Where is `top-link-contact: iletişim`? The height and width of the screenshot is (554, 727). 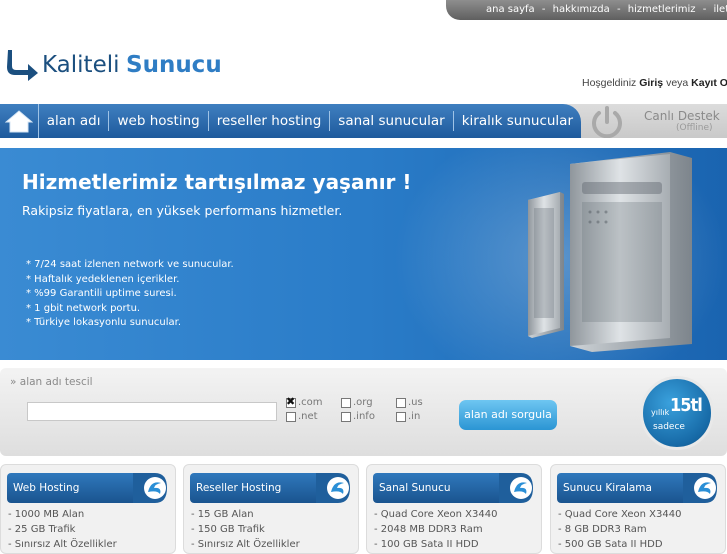 top-link-contact: iletişim is located at coordinates (720, 9).